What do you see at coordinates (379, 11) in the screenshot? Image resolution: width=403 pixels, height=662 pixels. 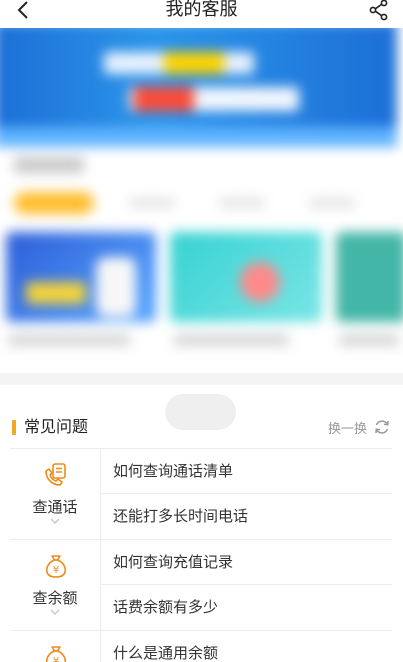 I see `share-icon` at bounding box center [379, 11].